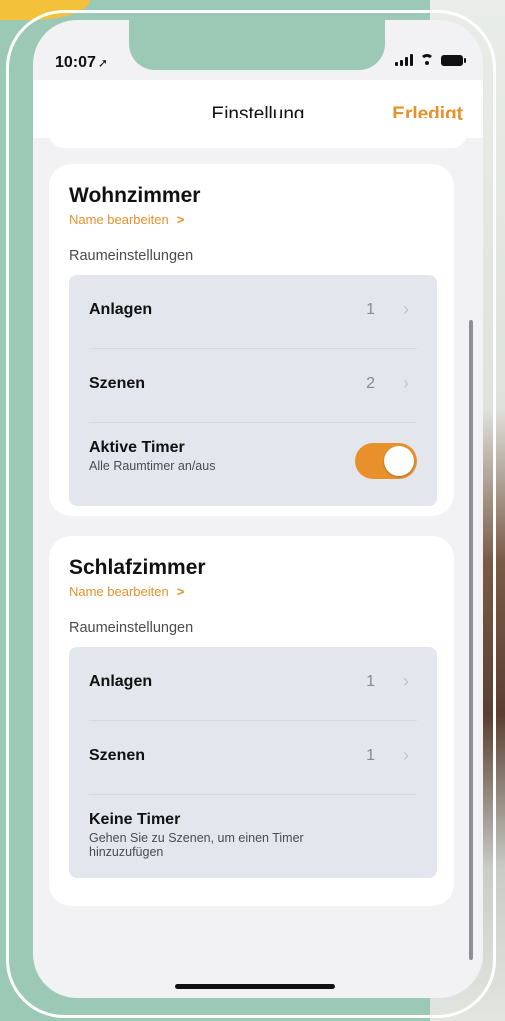 The width and height of the screenshot is (505, 1021). What do you see at coordinates (453, 60) in the screenshot?
I see `battery-icon` at bounding box center [453, 60].